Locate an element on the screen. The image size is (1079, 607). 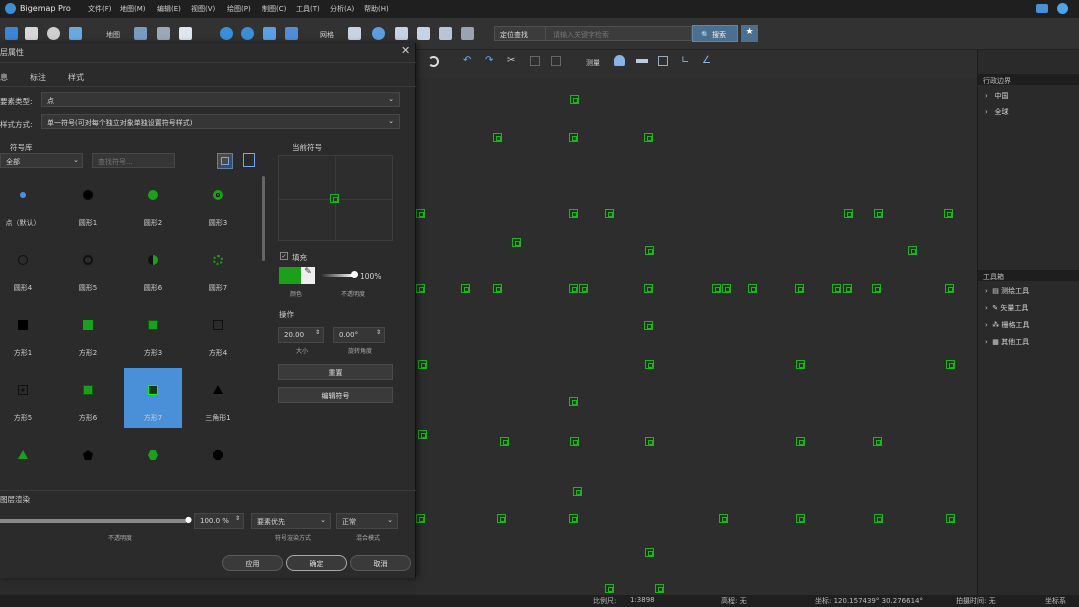
opacity-slider-handle is located at coordinates (354, 274).